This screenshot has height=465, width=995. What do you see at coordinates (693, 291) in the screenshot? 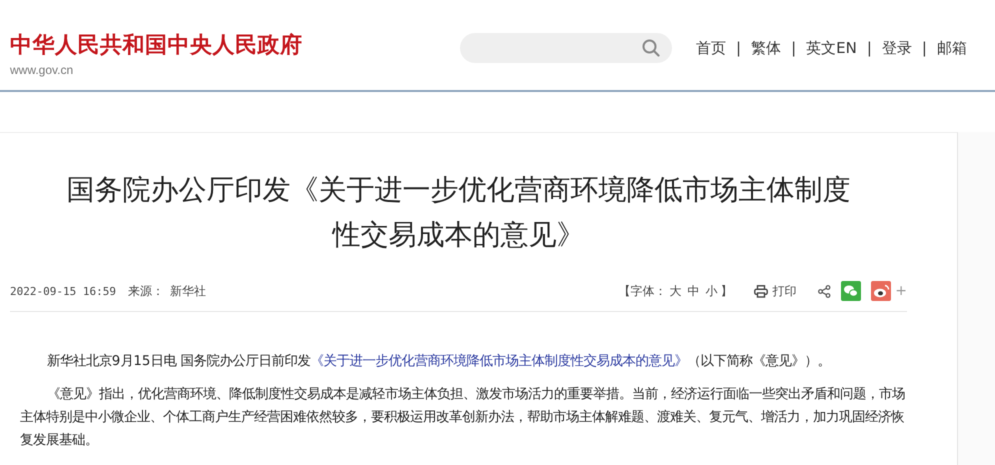
I see `font-size-link: 中` at bounding box center [693, 291].